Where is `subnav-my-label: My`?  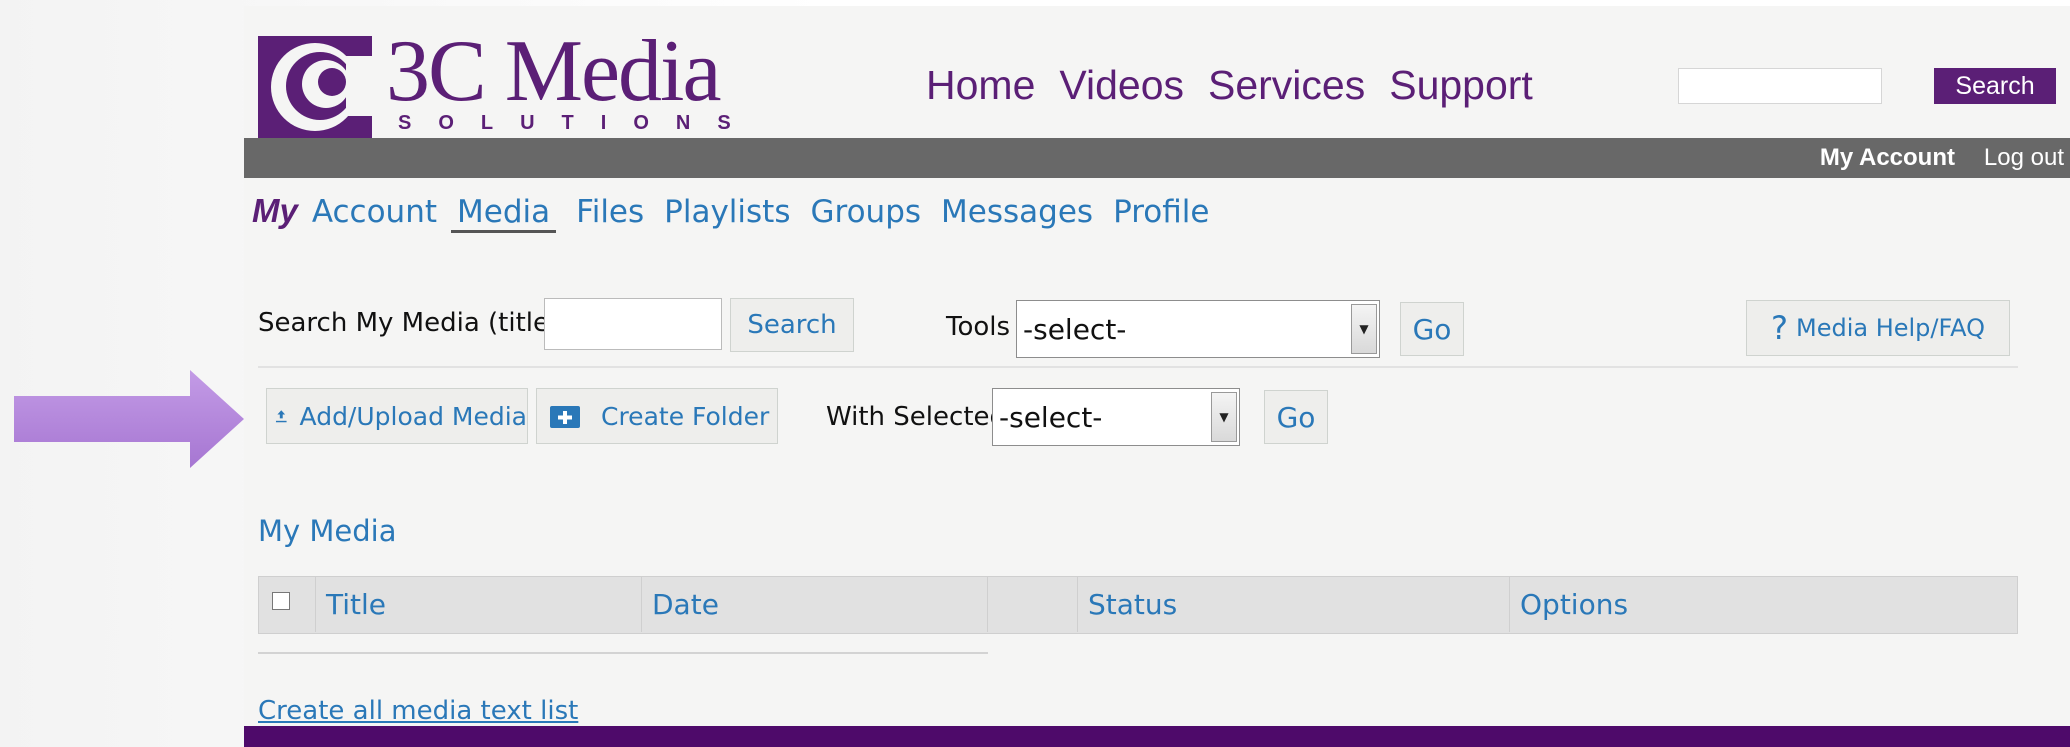
subnav-my-label: My is located at coordinates (275, 210).